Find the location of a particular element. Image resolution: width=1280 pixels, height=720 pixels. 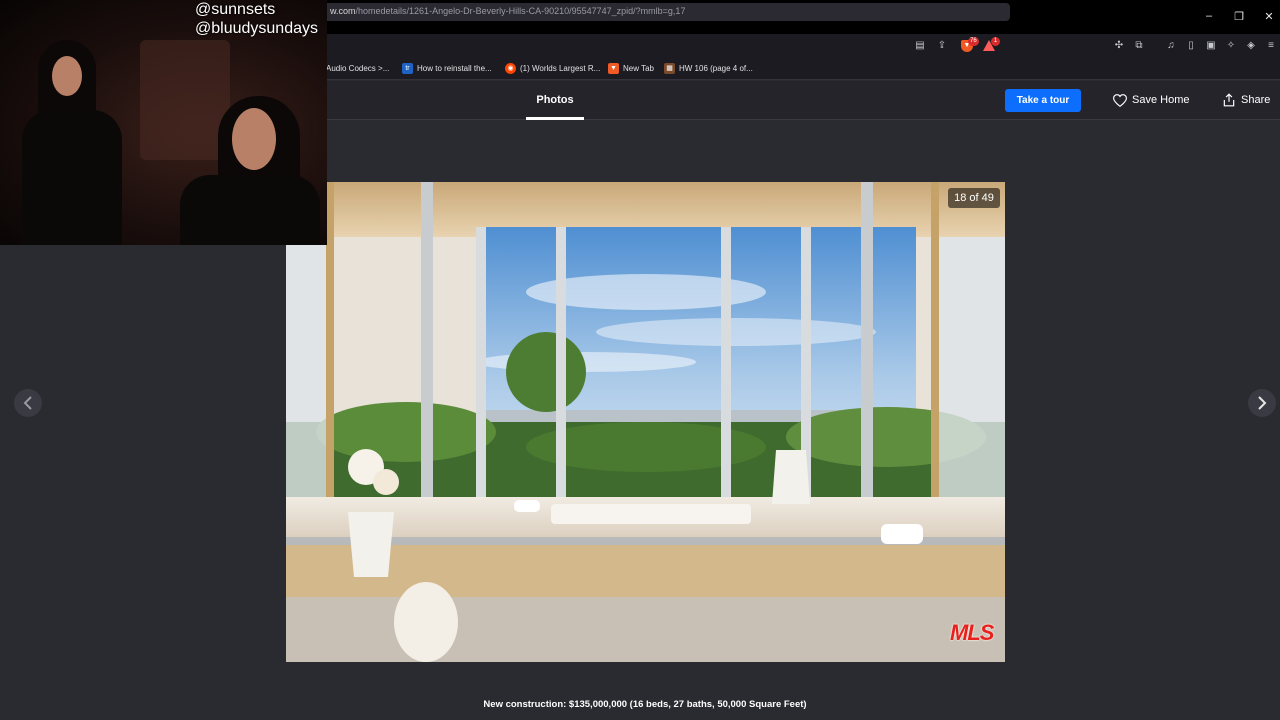

tab-photos: Photos is located at coordinates (555, 100).